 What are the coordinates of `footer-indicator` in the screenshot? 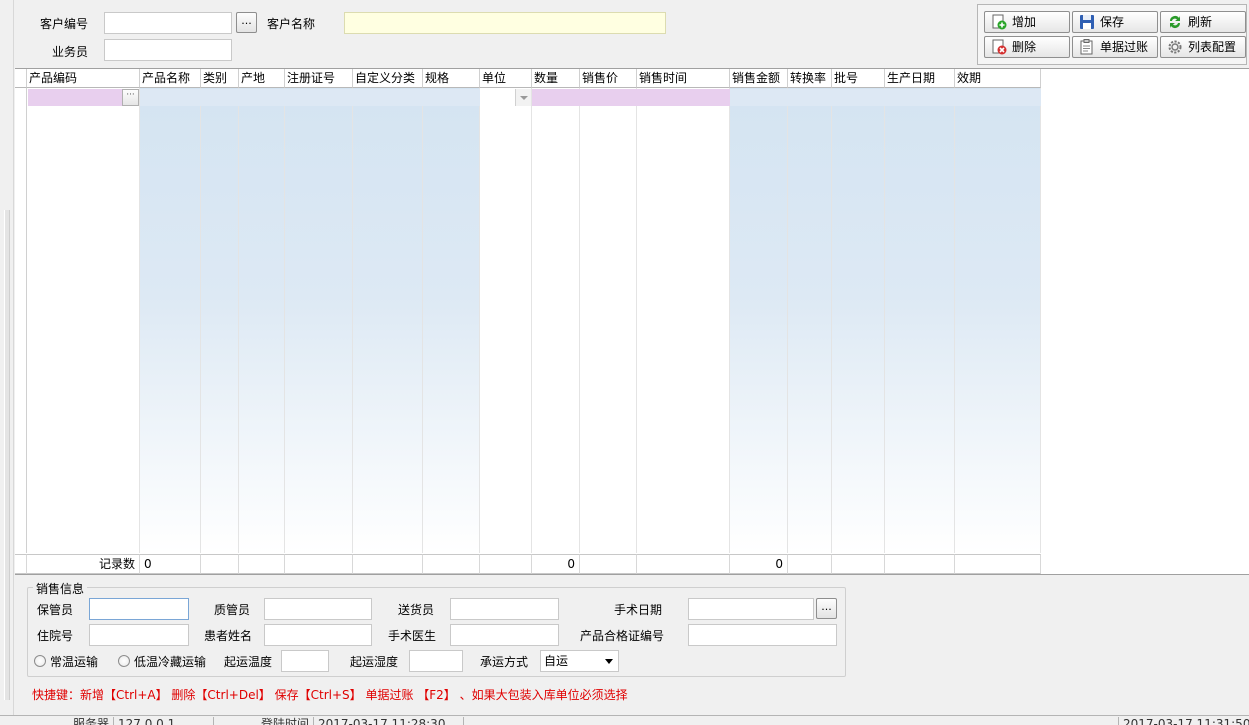 It's located at (21, 564).